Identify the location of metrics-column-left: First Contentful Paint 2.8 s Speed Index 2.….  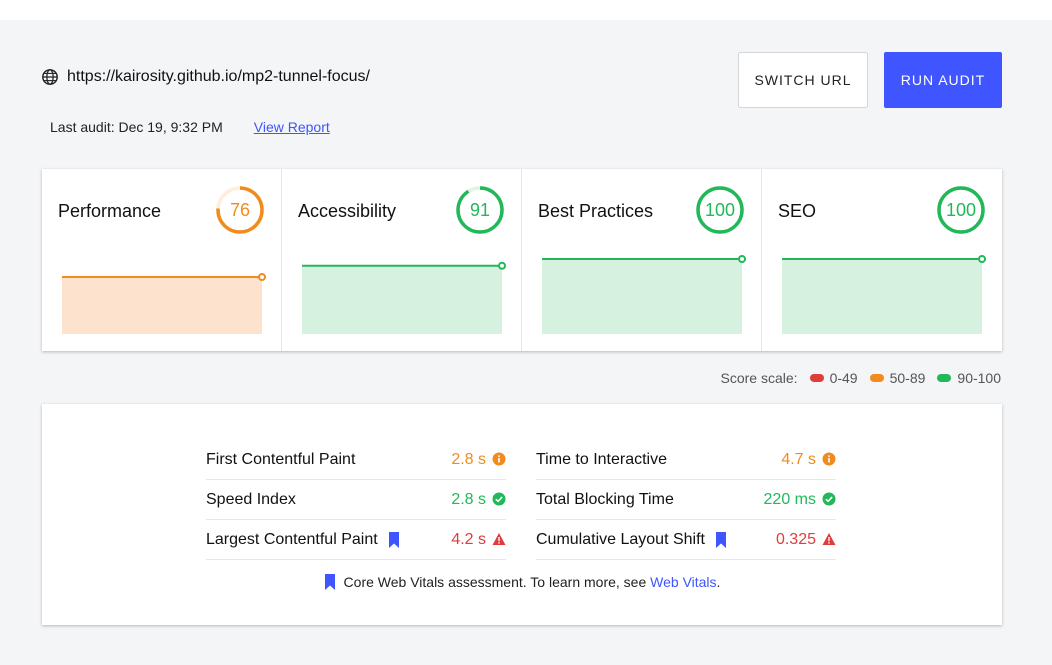
(356, 500).